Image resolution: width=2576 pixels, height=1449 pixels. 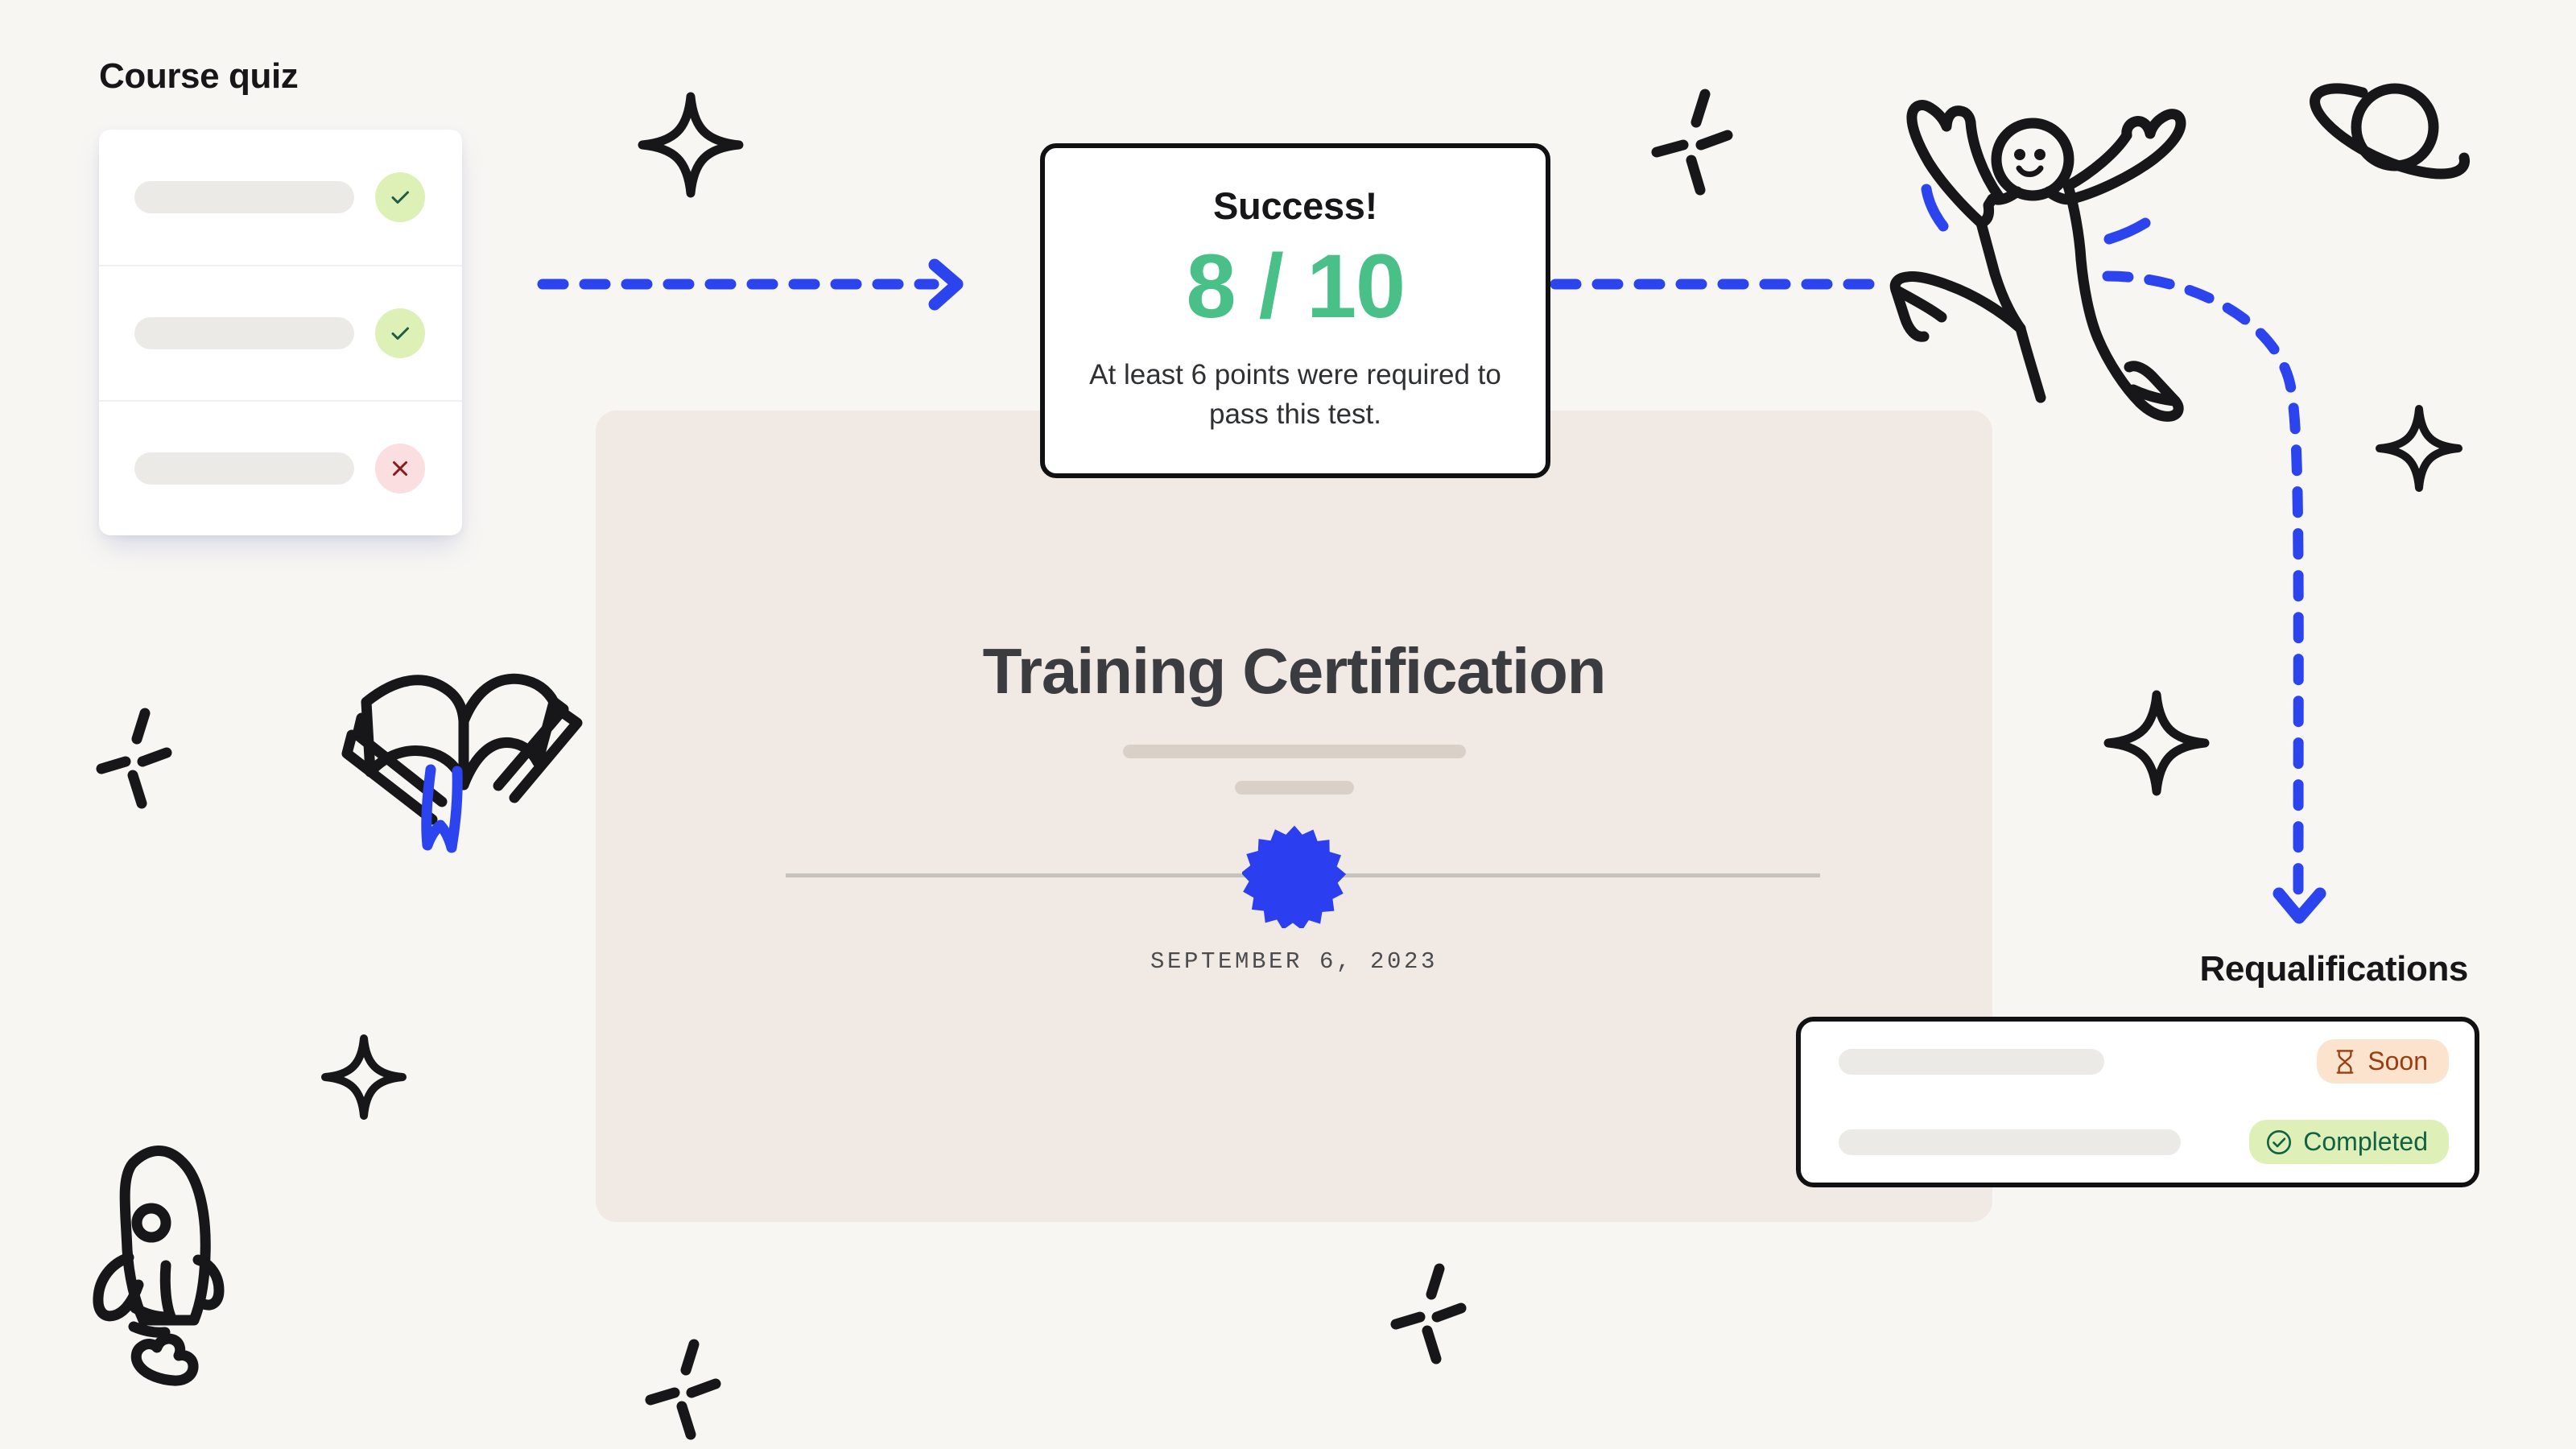 I want to click on requalifications-title: Requalifications, so click(x=2334, y=969).